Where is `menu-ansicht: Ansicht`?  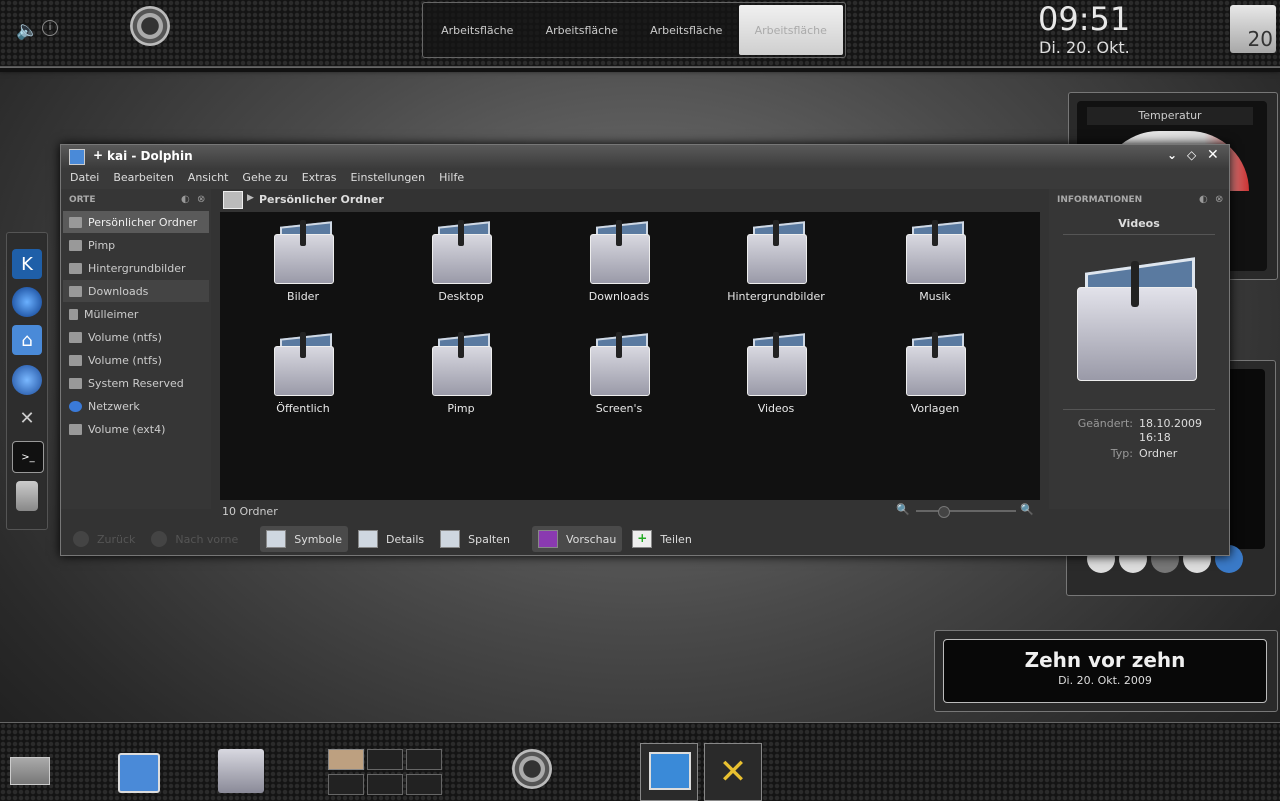
menu-ansicht: Ansicht is located at coordinates (206, 179).